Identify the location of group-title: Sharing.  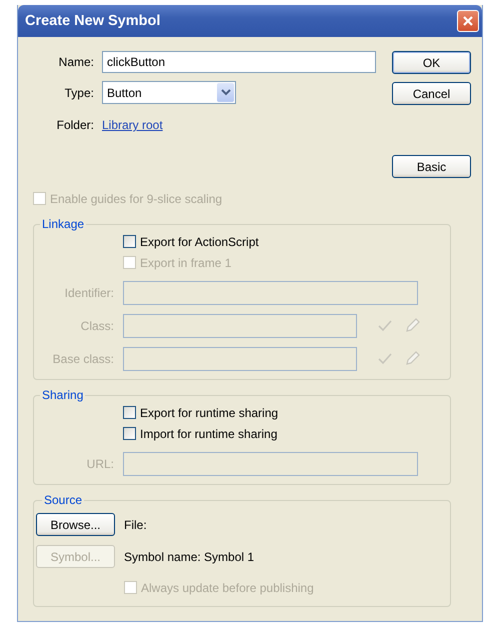
(62, 395).